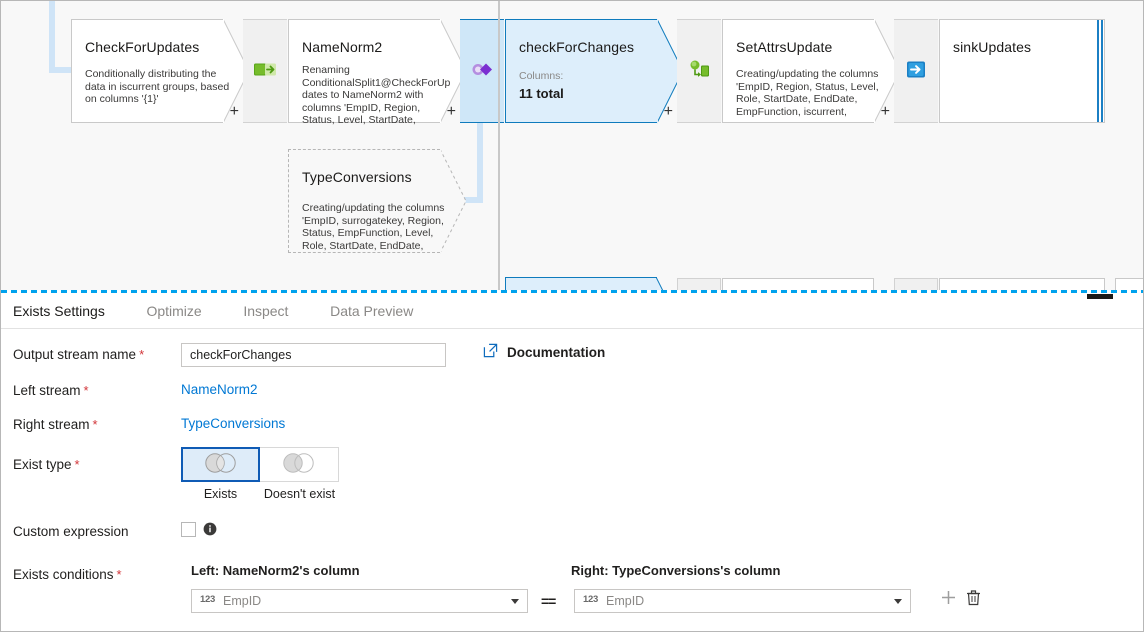 This screenshot has width=1144, height=632. What do you see at coordinates (265, 311) in the screenshot?
I see `tab-inspect: Inspect` at bounding box center [265, 311].